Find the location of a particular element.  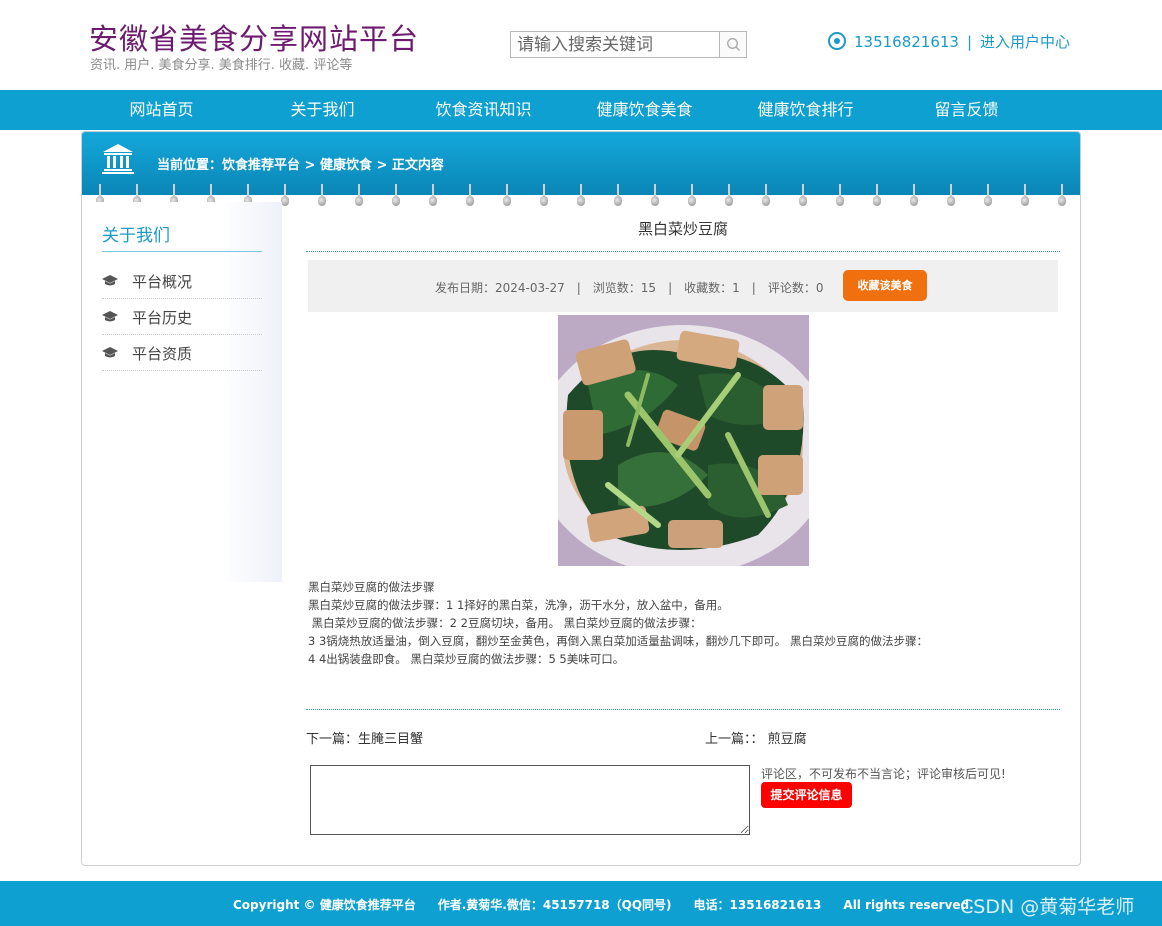

sidebar-item-overview: 平台概况 is located at coordinates (182, 281).